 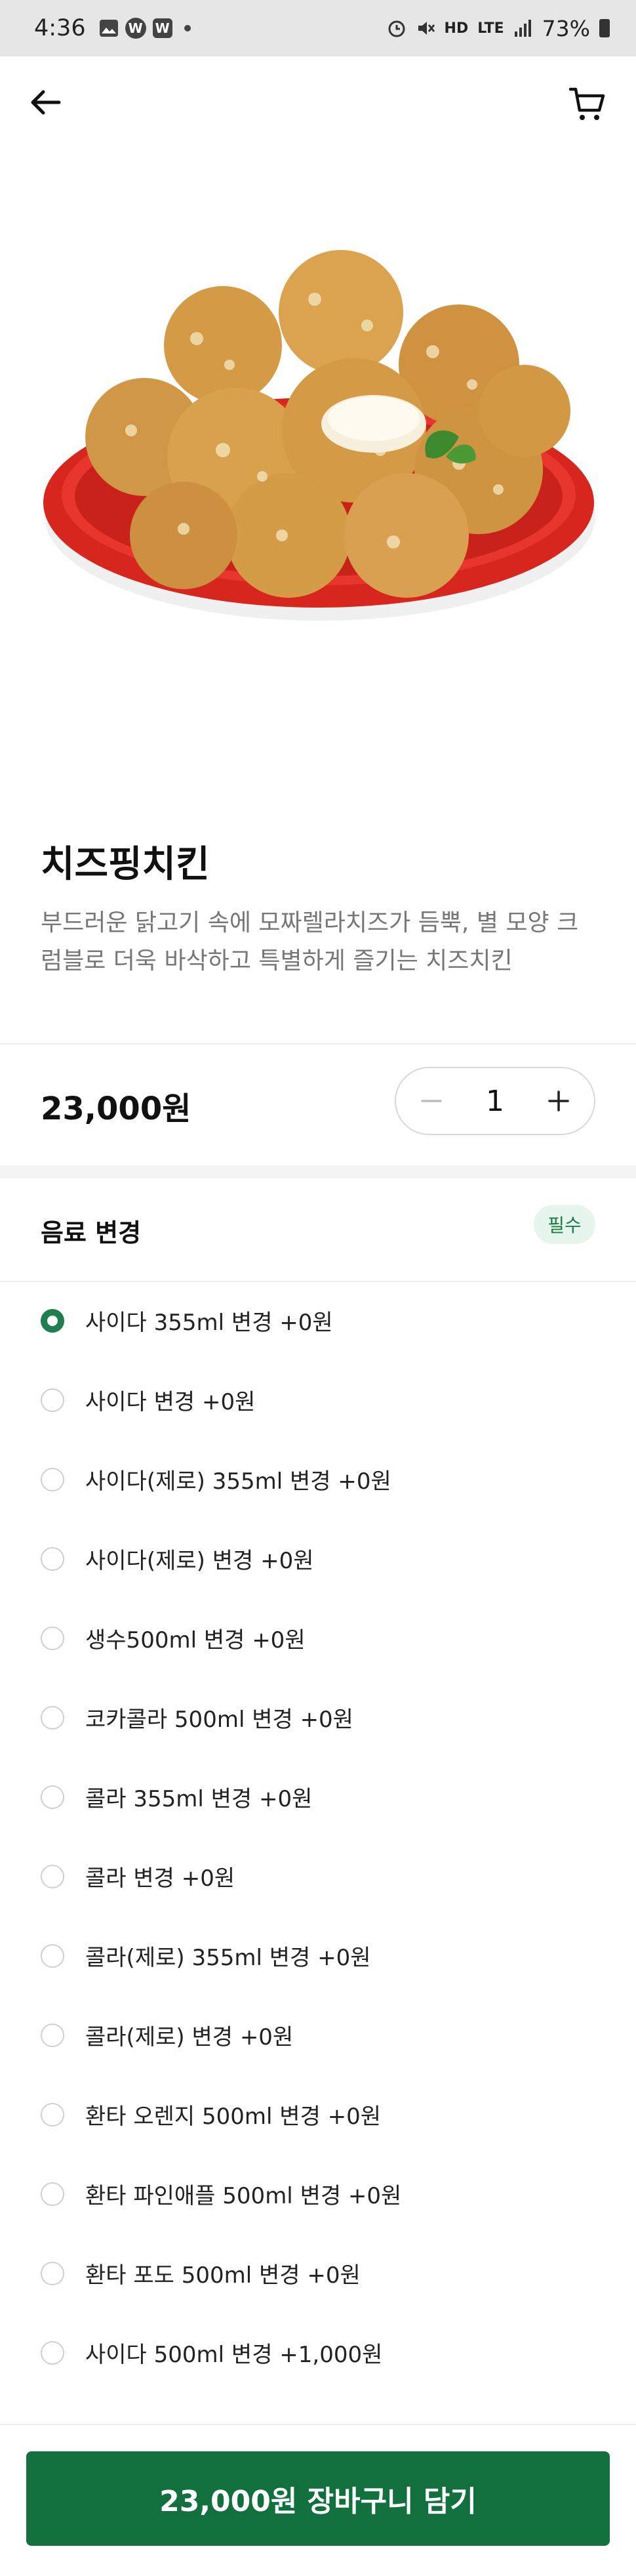 I want to click on price-row: 23,000원 1, so click(x=318, y=1102).